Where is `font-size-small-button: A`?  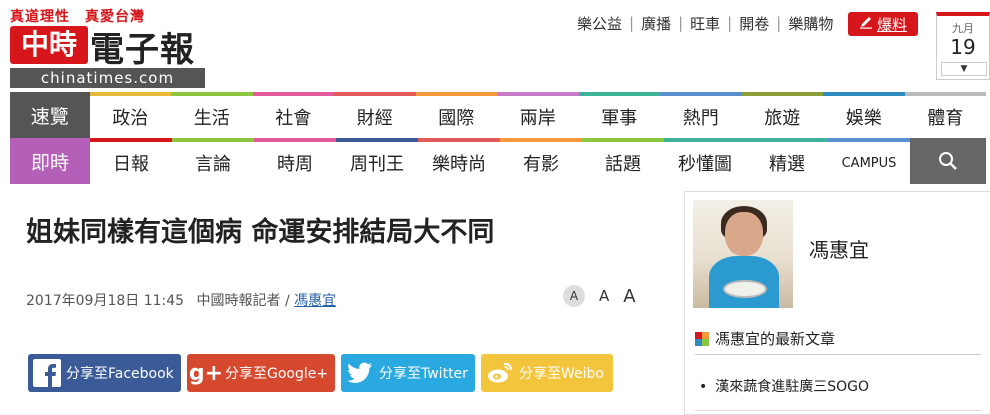
font-size-small-button: A is located at coordinates (574, 296).